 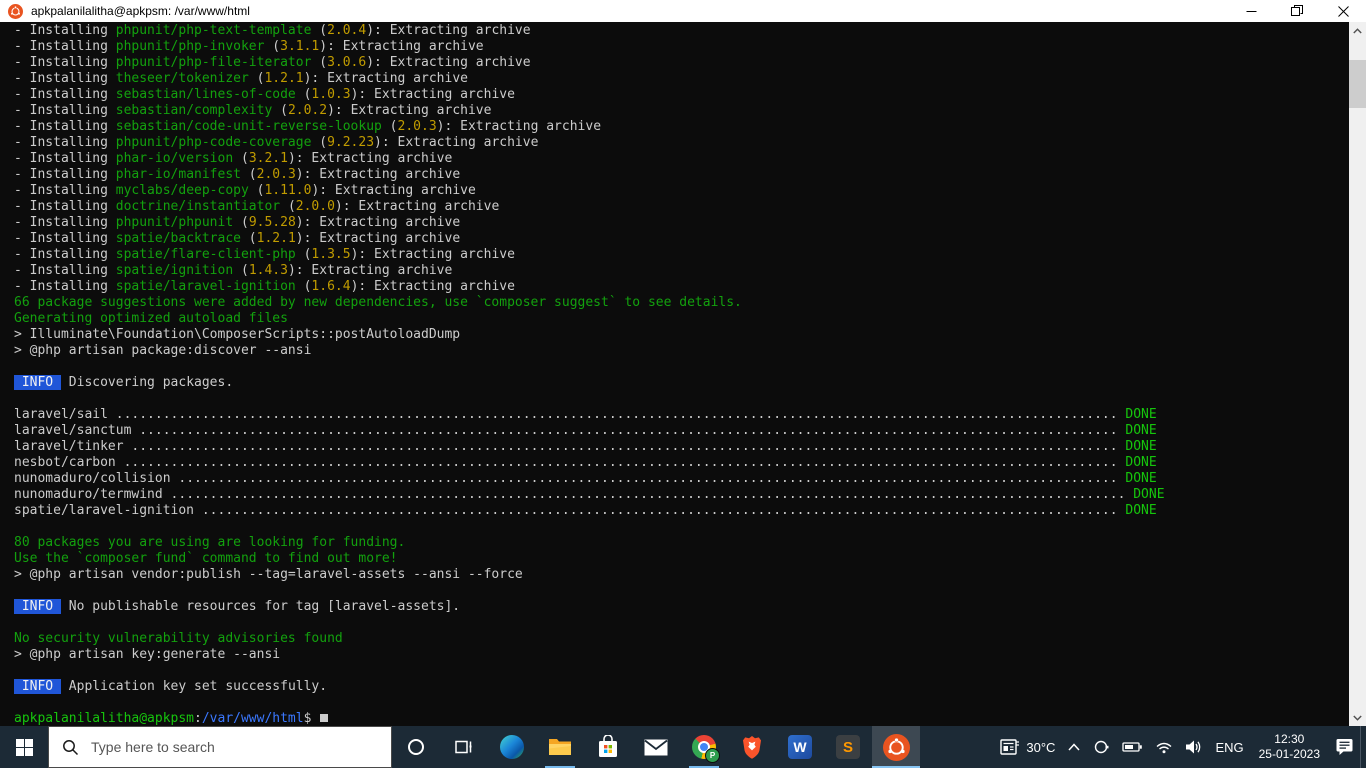 I want to click on scrollbar-thumb, so click(x=1357, y=84).